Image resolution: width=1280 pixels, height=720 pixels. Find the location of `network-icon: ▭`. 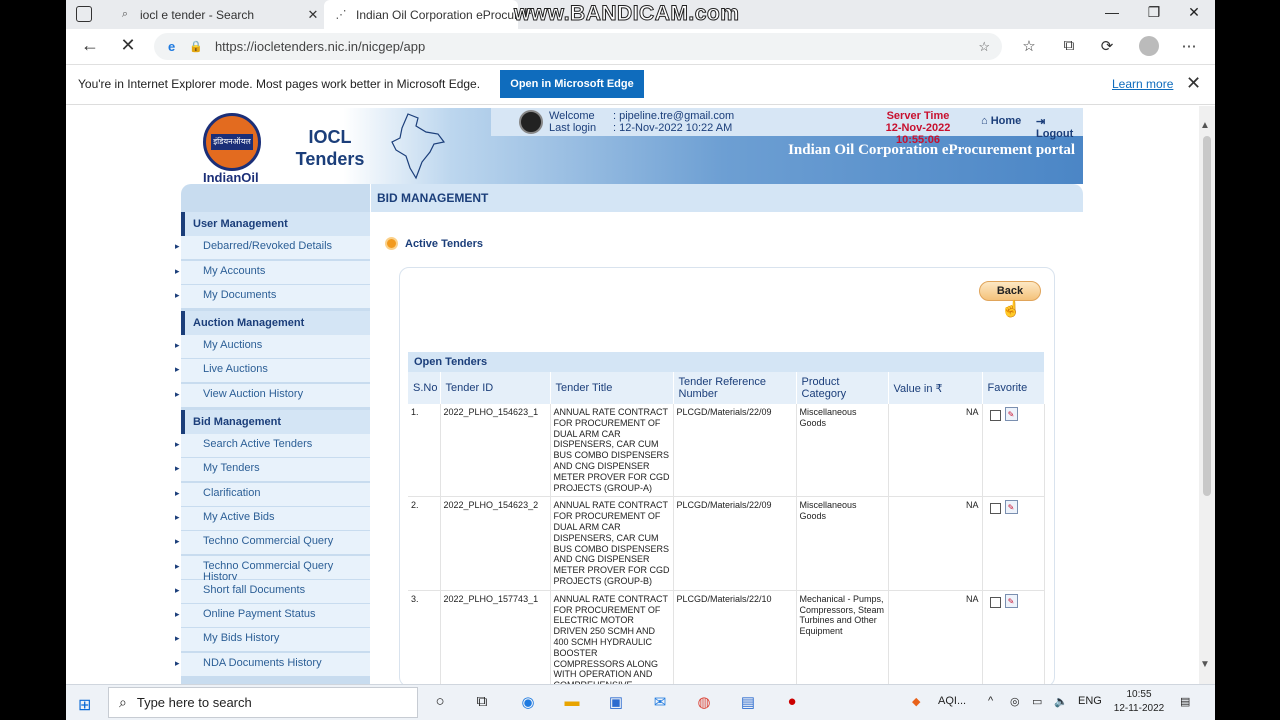

network-icon: ▭ is located at coordinates (1037, 701).